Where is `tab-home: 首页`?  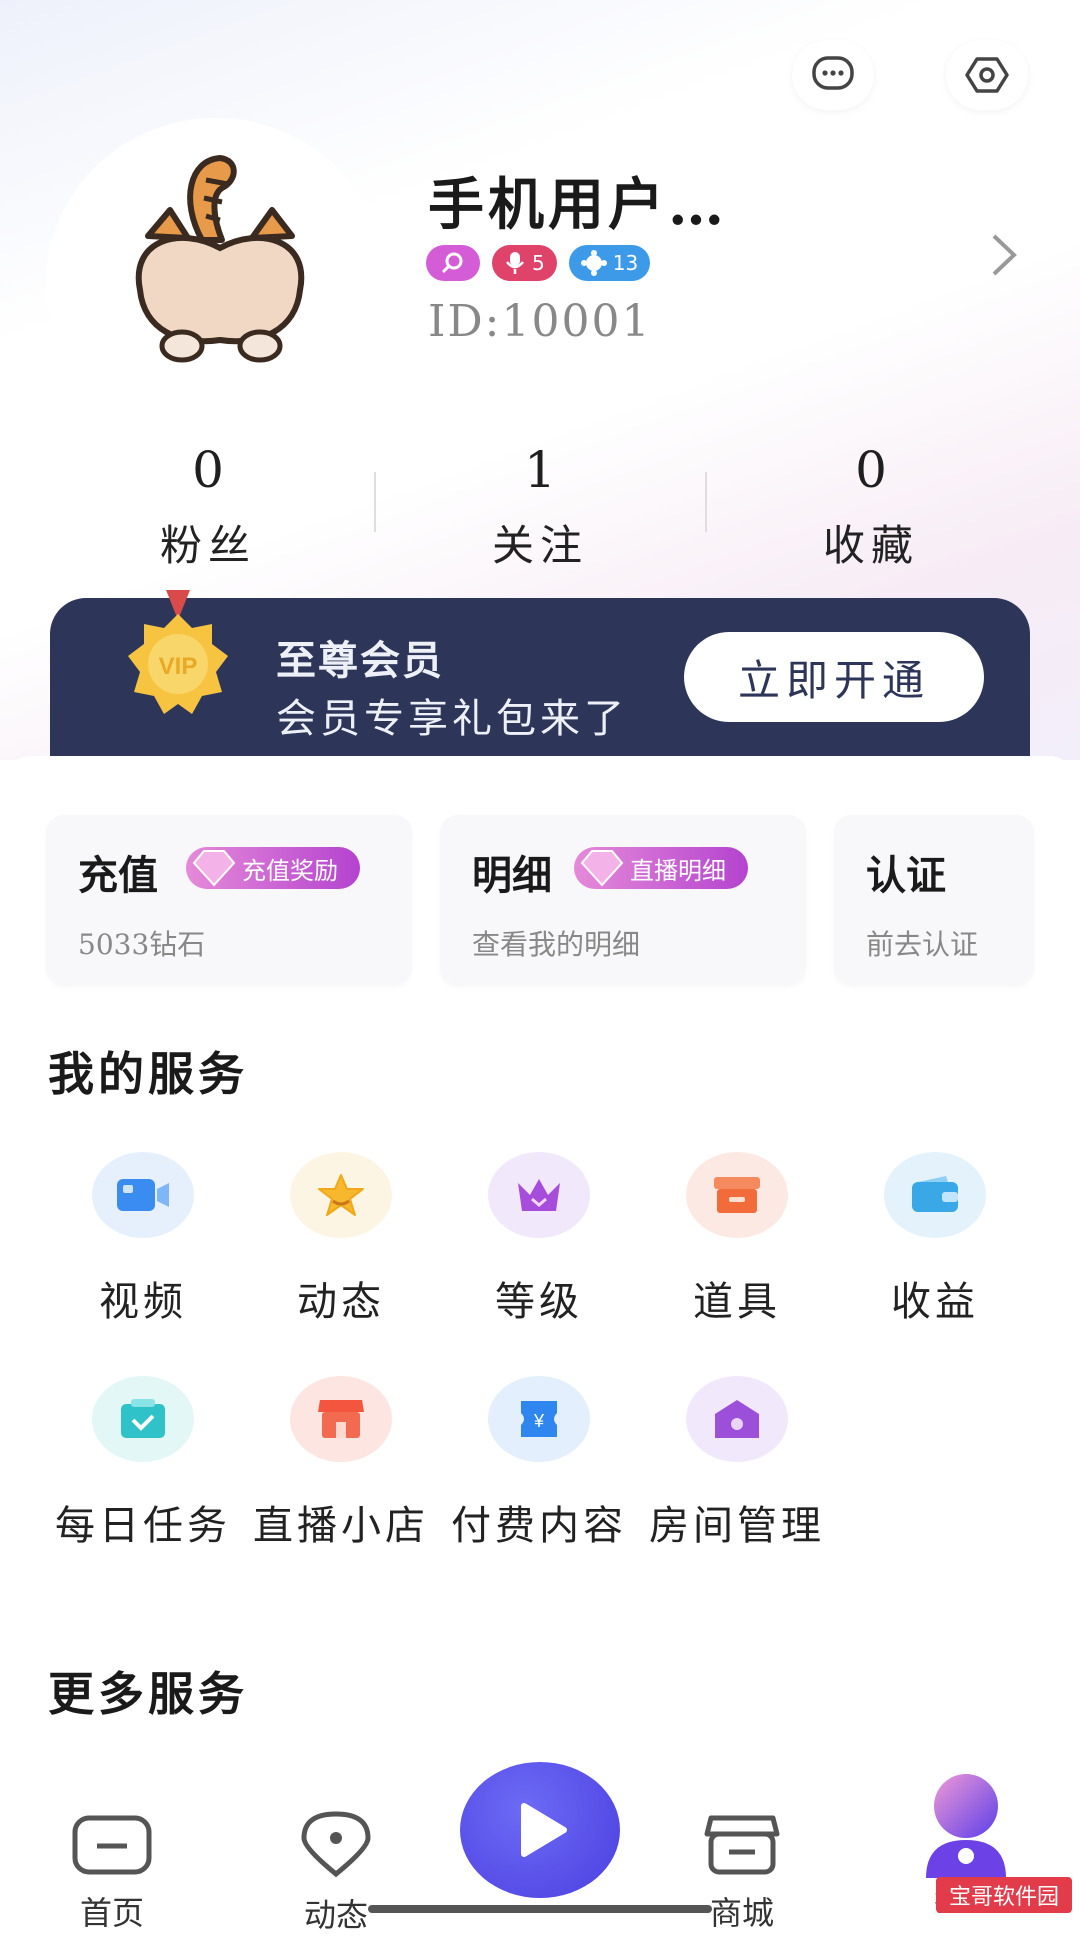
tab-home: 首页 is located at coordinates (112, 1873).